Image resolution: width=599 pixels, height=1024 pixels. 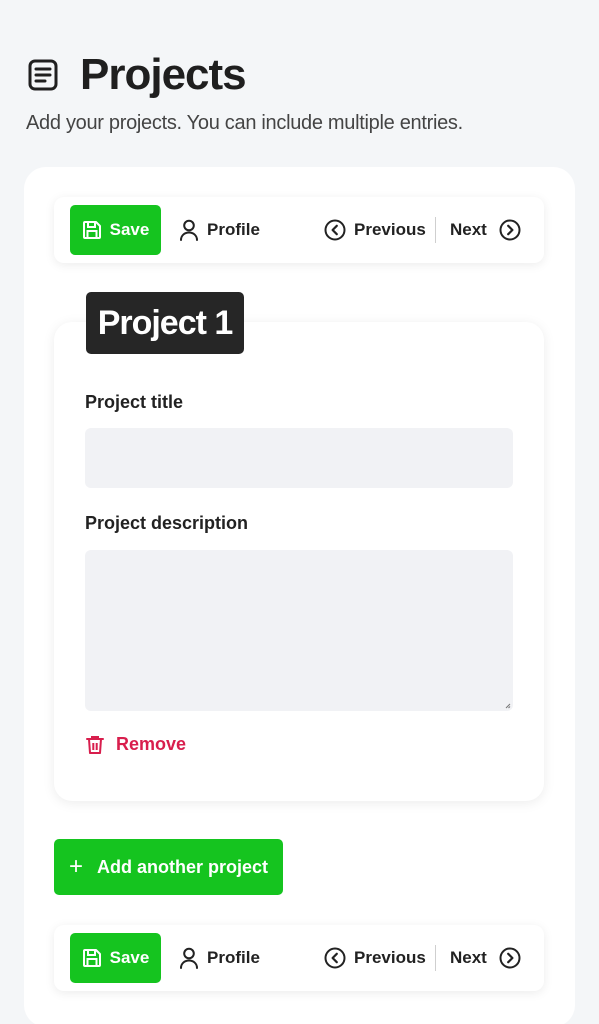 I want to click on page-title: Projects, so click(x=163, y=74).